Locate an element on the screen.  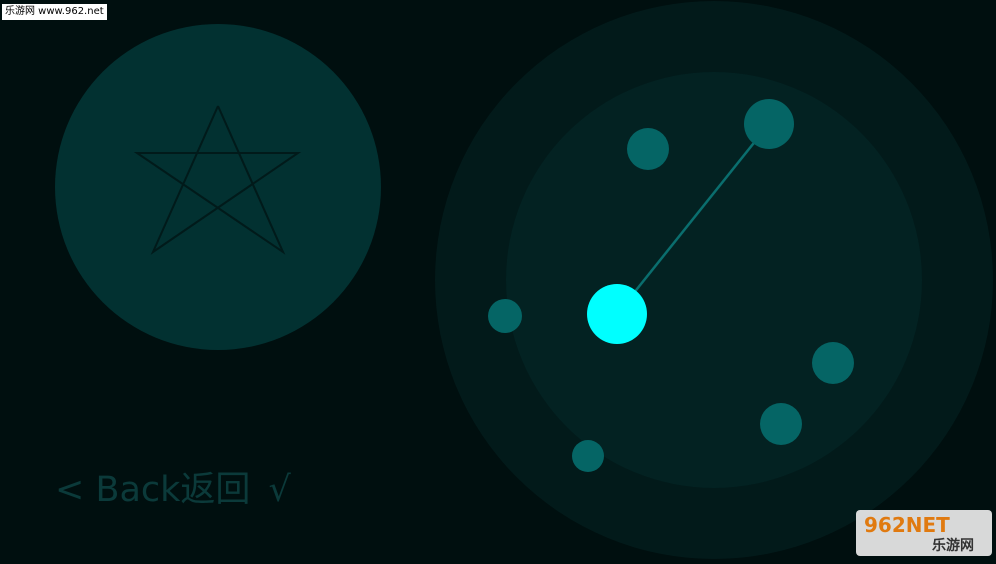
watermark-logo: 962NET 乐游网 is located at coordinates (924, 533).